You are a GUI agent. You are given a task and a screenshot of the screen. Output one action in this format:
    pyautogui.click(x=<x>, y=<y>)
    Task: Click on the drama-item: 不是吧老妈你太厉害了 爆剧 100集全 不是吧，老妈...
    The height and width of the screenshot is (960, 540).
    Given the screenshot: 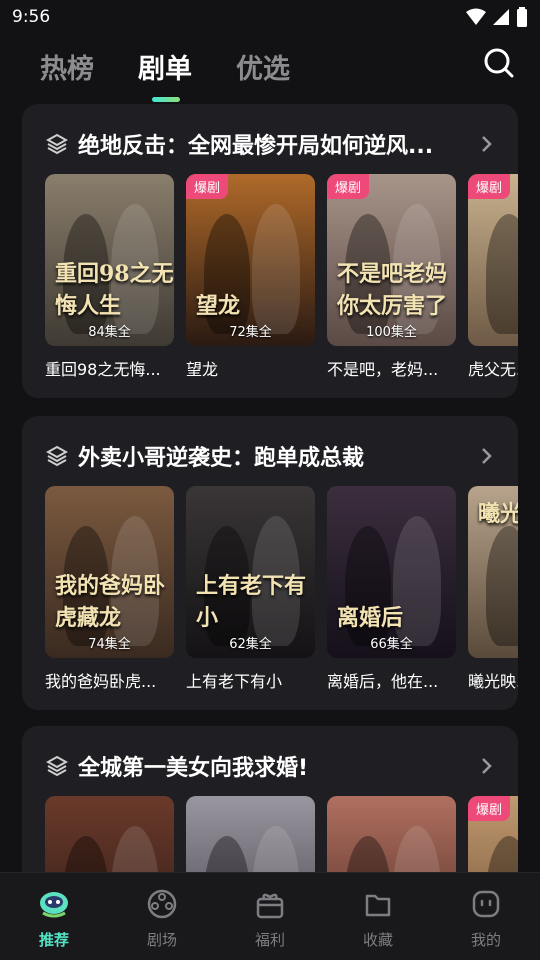 What is the action you would take?
    pyautogui.click(x=391, y=279)
    